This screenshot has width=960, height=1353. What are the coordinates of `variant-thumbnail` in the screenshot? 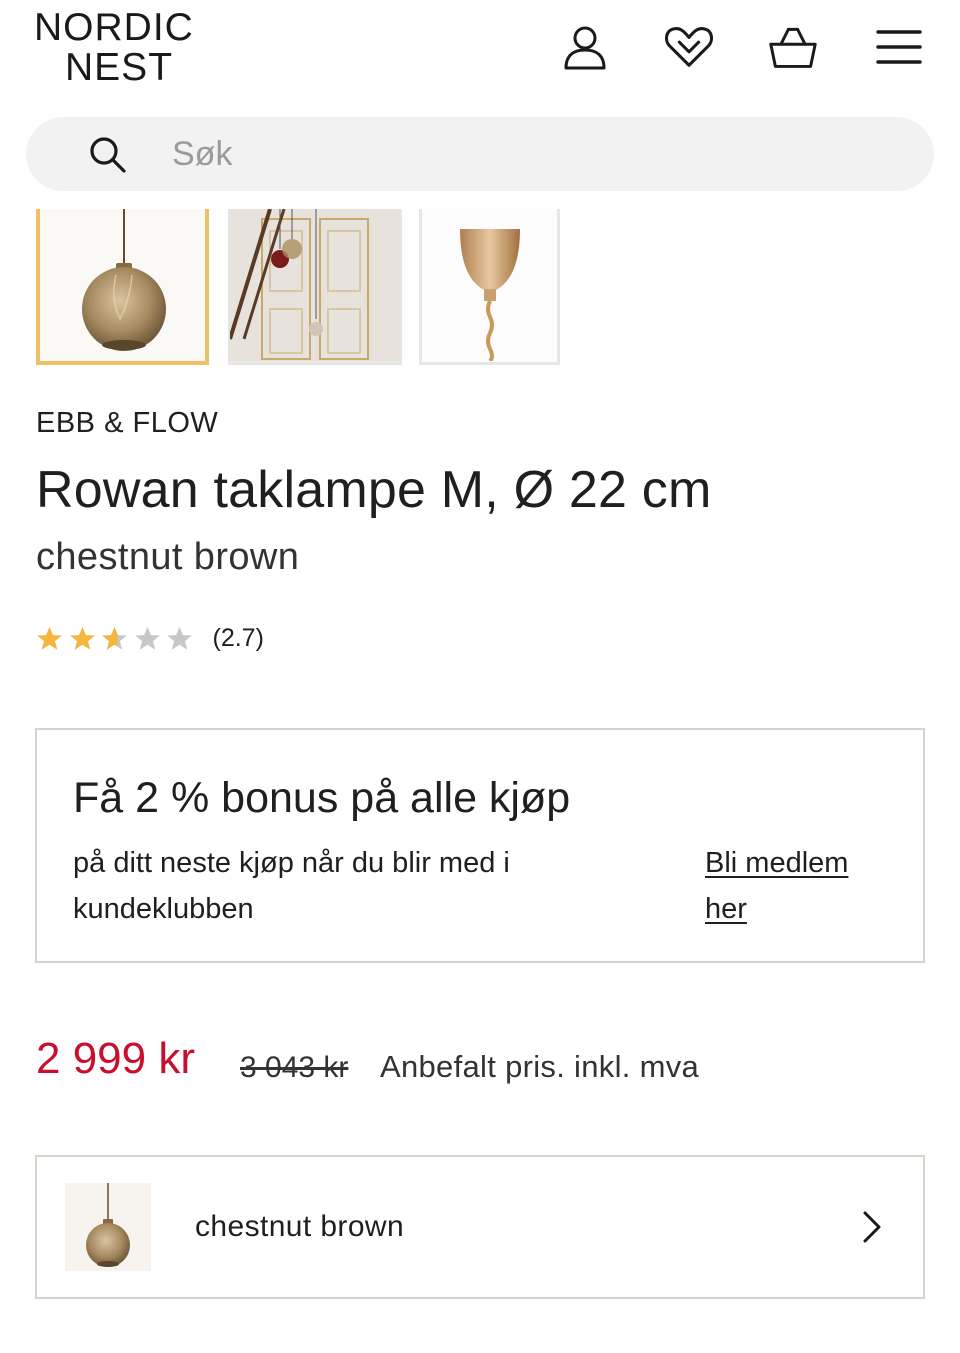 It's located at (108, 1227).